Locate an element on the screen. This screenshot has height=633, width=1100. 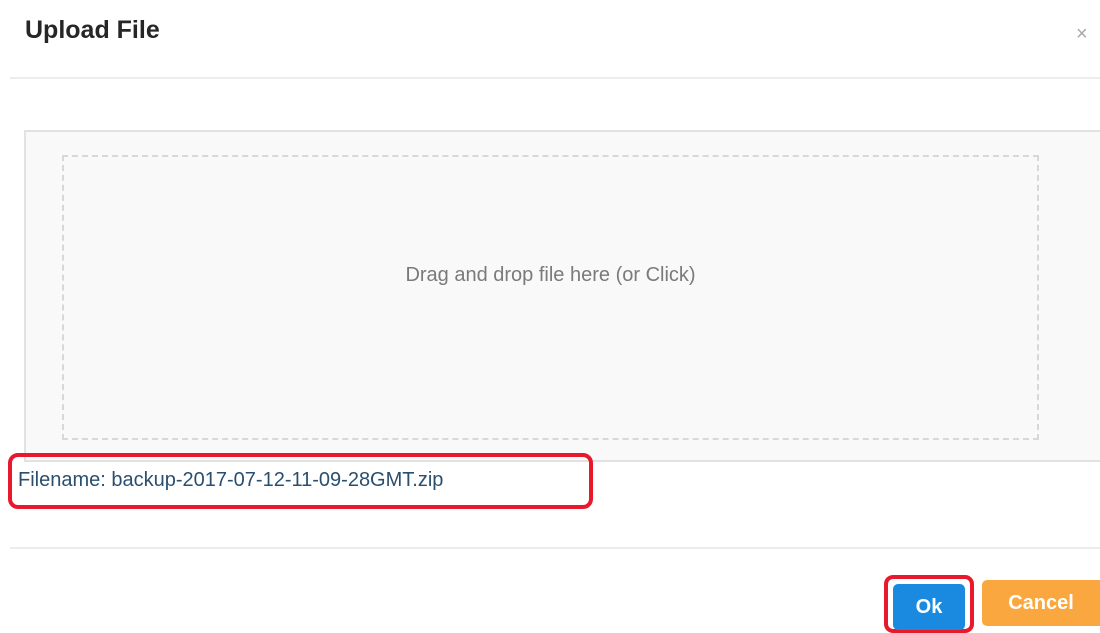
footer-divider is located at coordinates (555, 548).